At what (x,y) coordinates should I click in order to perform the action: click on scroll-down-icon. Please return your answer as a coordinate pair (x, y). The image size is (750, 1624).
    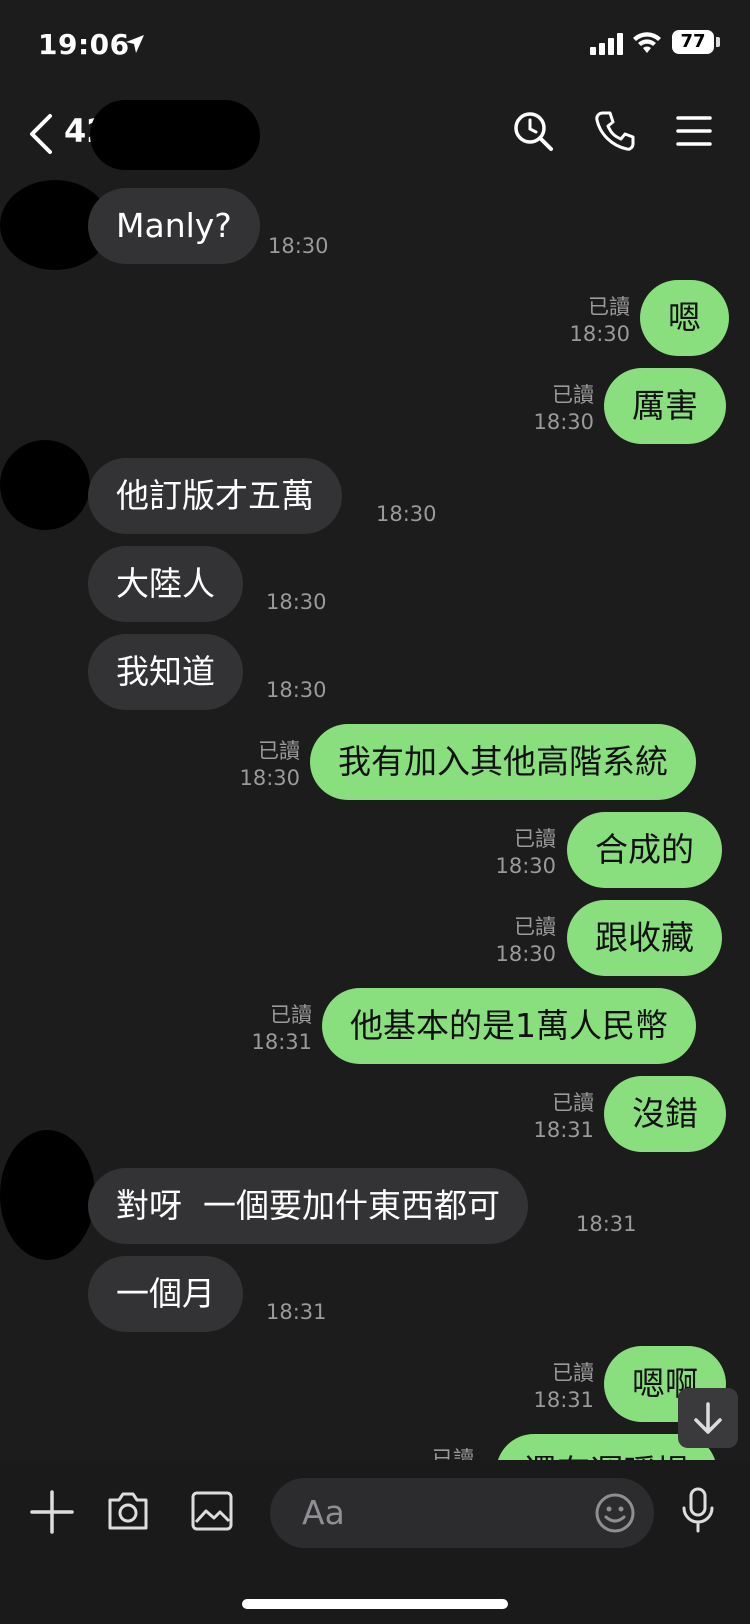
    Looking at the image, I should click on (708, 1418).